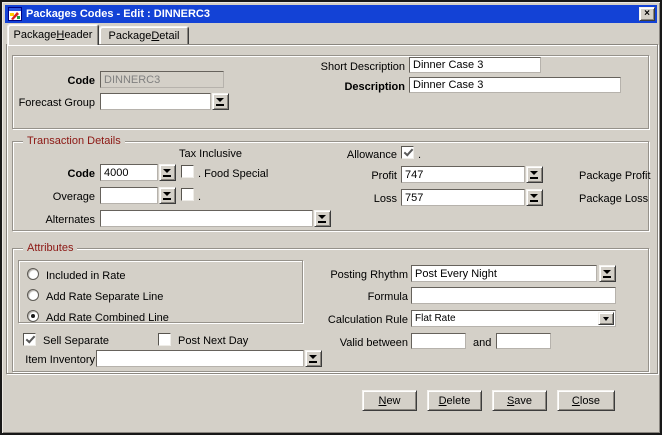  What do you see at coordinates (384, 176) in the screenshot?
I see `profit-label: Profit` at bounding box center [384, 176].